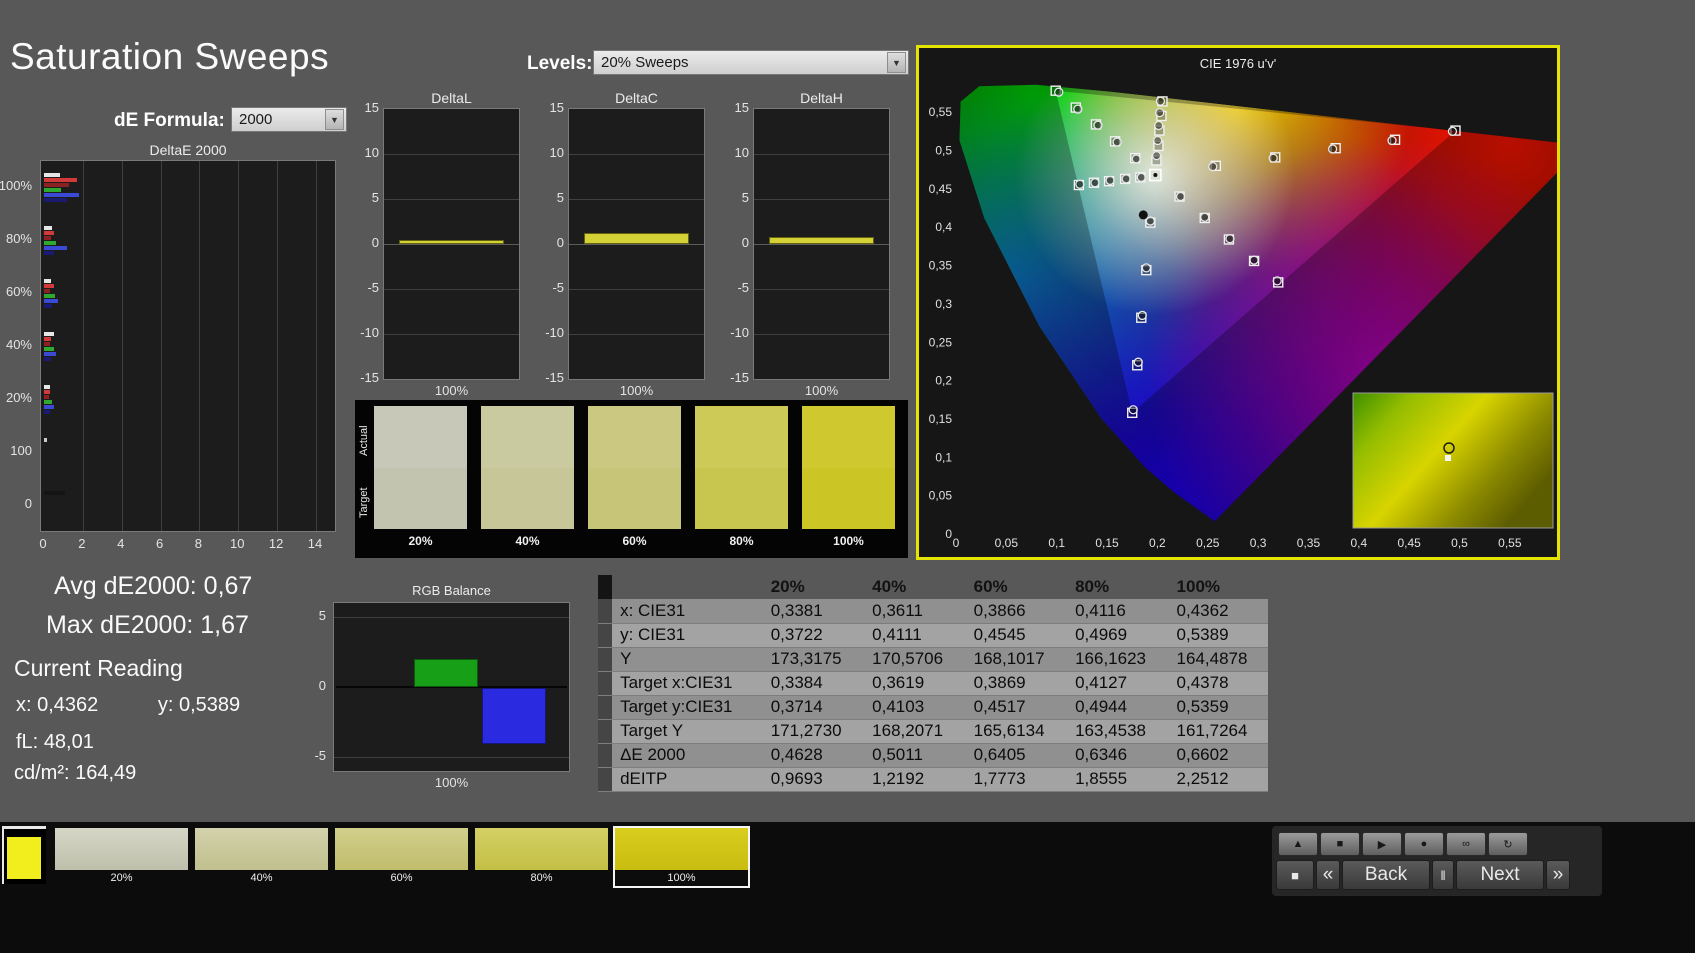 The width and height of the screenshot is (1695, 953). I want to click on table-cell: 168,2071, so click(913, 731).